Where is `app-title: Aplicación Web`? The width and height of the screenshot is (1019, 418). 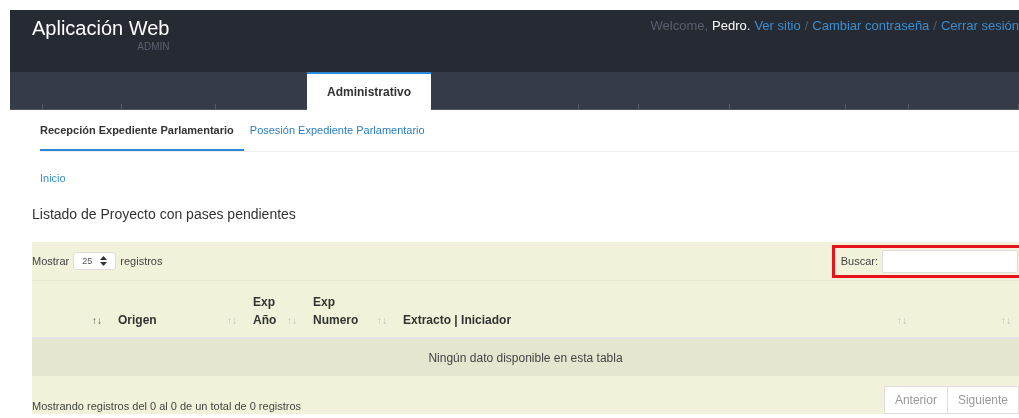 app-title: Aplicación Web is located at coordinates (101, 28).